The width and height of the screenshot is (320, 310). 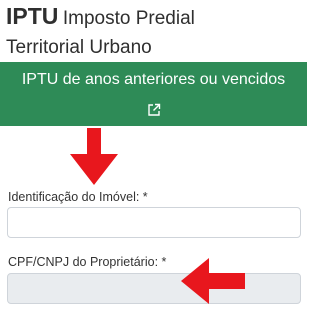 What do you see at coordinates (94, 156) in the screenshot?
I see `red-down-arrow-icon` at bounding box center [94, 156].